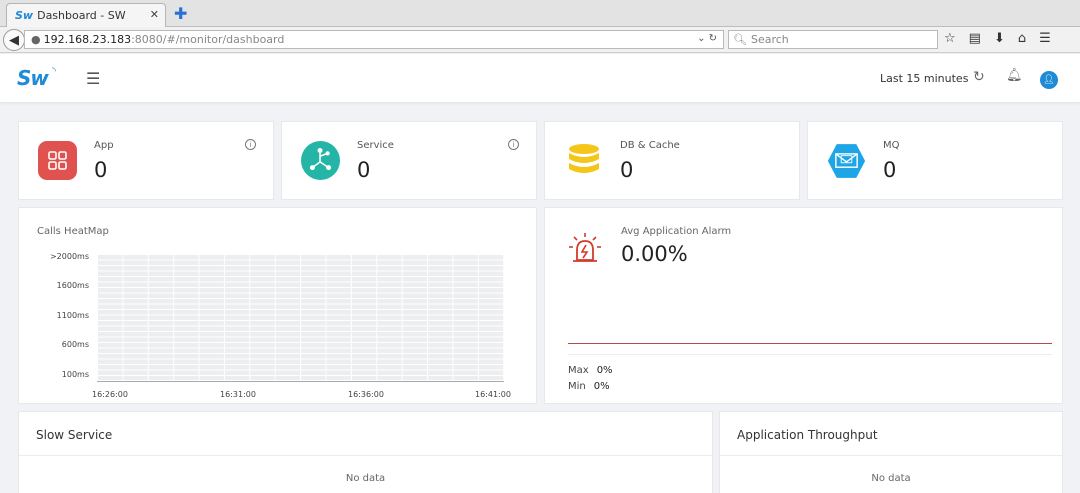 Image resolution: width=1080 pixels, height=493 pixels. What do you see at coordinates (707, 38) in the screenshot?
I see `dropdown-reload-icon: ⌄ ↻` at bounding box center [707, 38].